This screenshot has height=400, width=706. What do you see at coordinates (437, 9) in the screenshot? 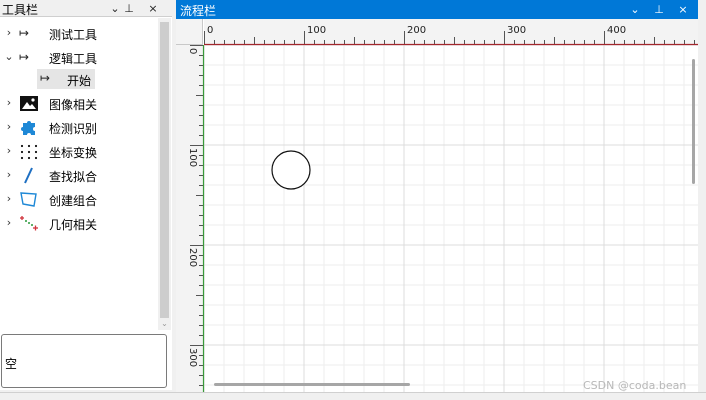
I see `flow-header: 流程栏 ⌄ ⊥ ×` at bounding box center [437, 9].